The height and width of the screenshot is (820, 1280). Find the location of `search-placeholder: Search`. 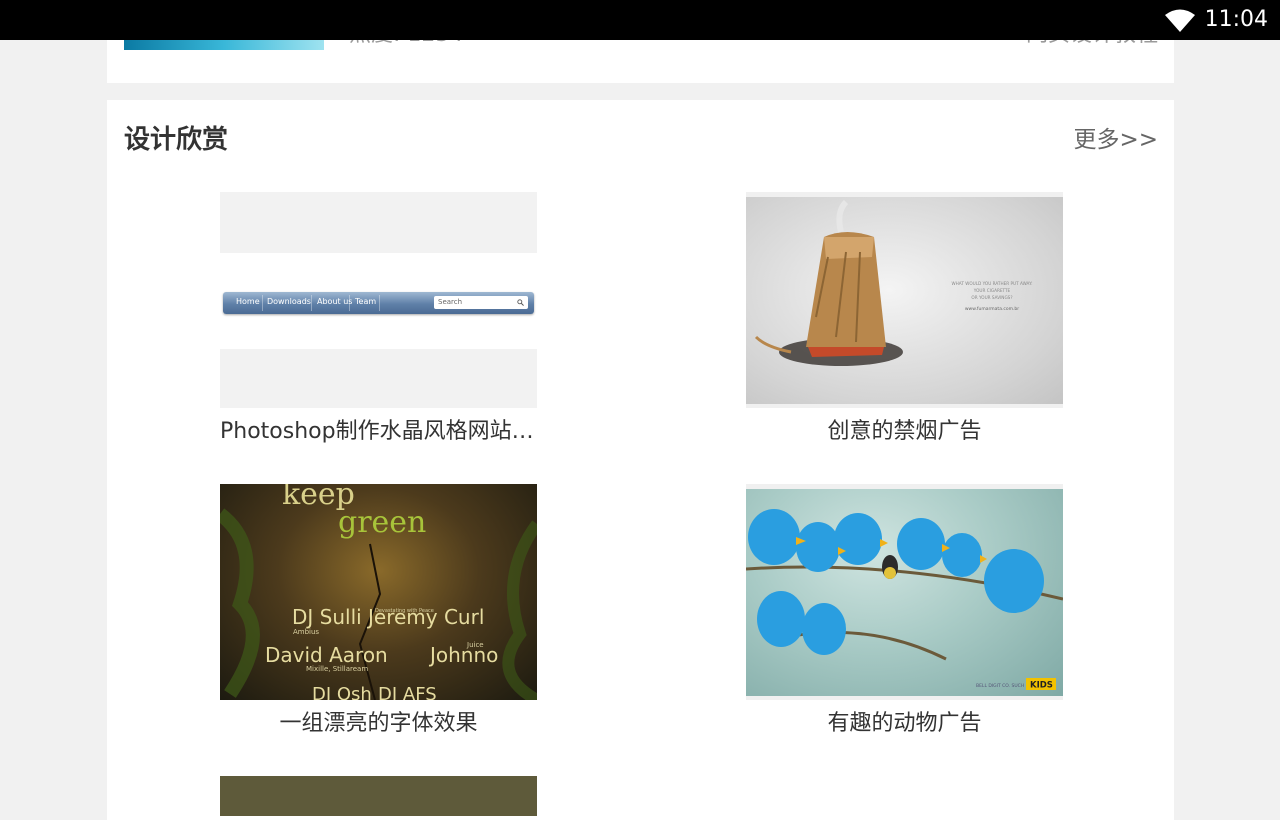

search-placeholder: Search is located at coordinates (450, 302).